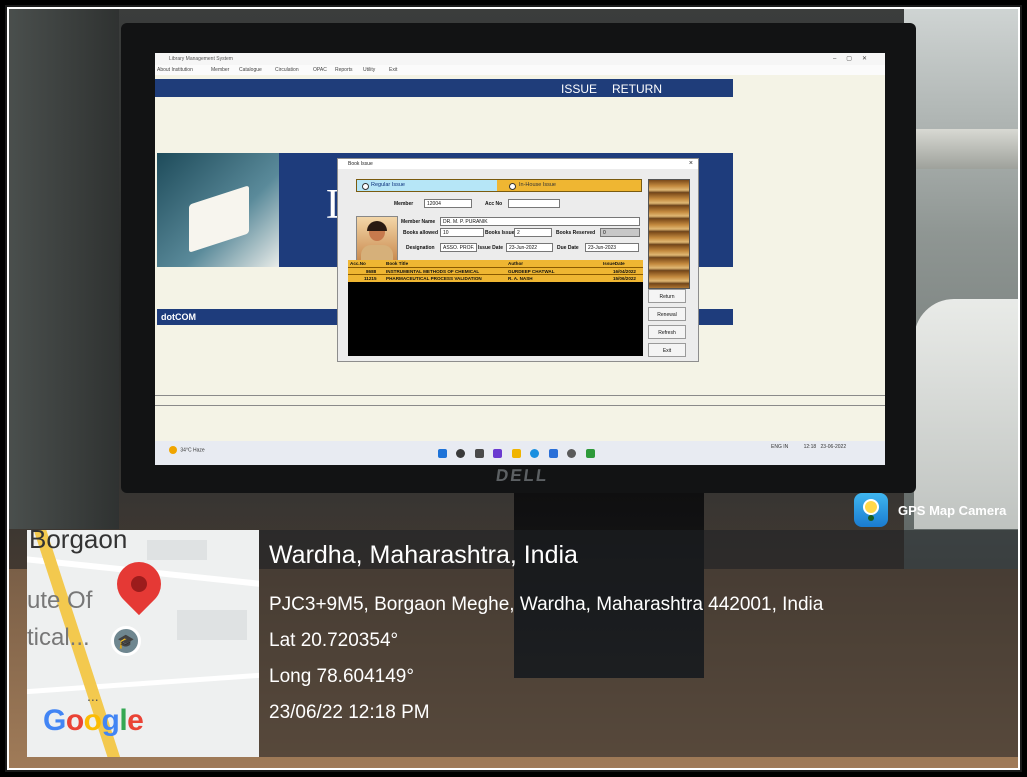  Describe the element at coordinates (540, 221) in the screenshot. I see `member-name-field: DR. M. P. PURANIK` at that location.